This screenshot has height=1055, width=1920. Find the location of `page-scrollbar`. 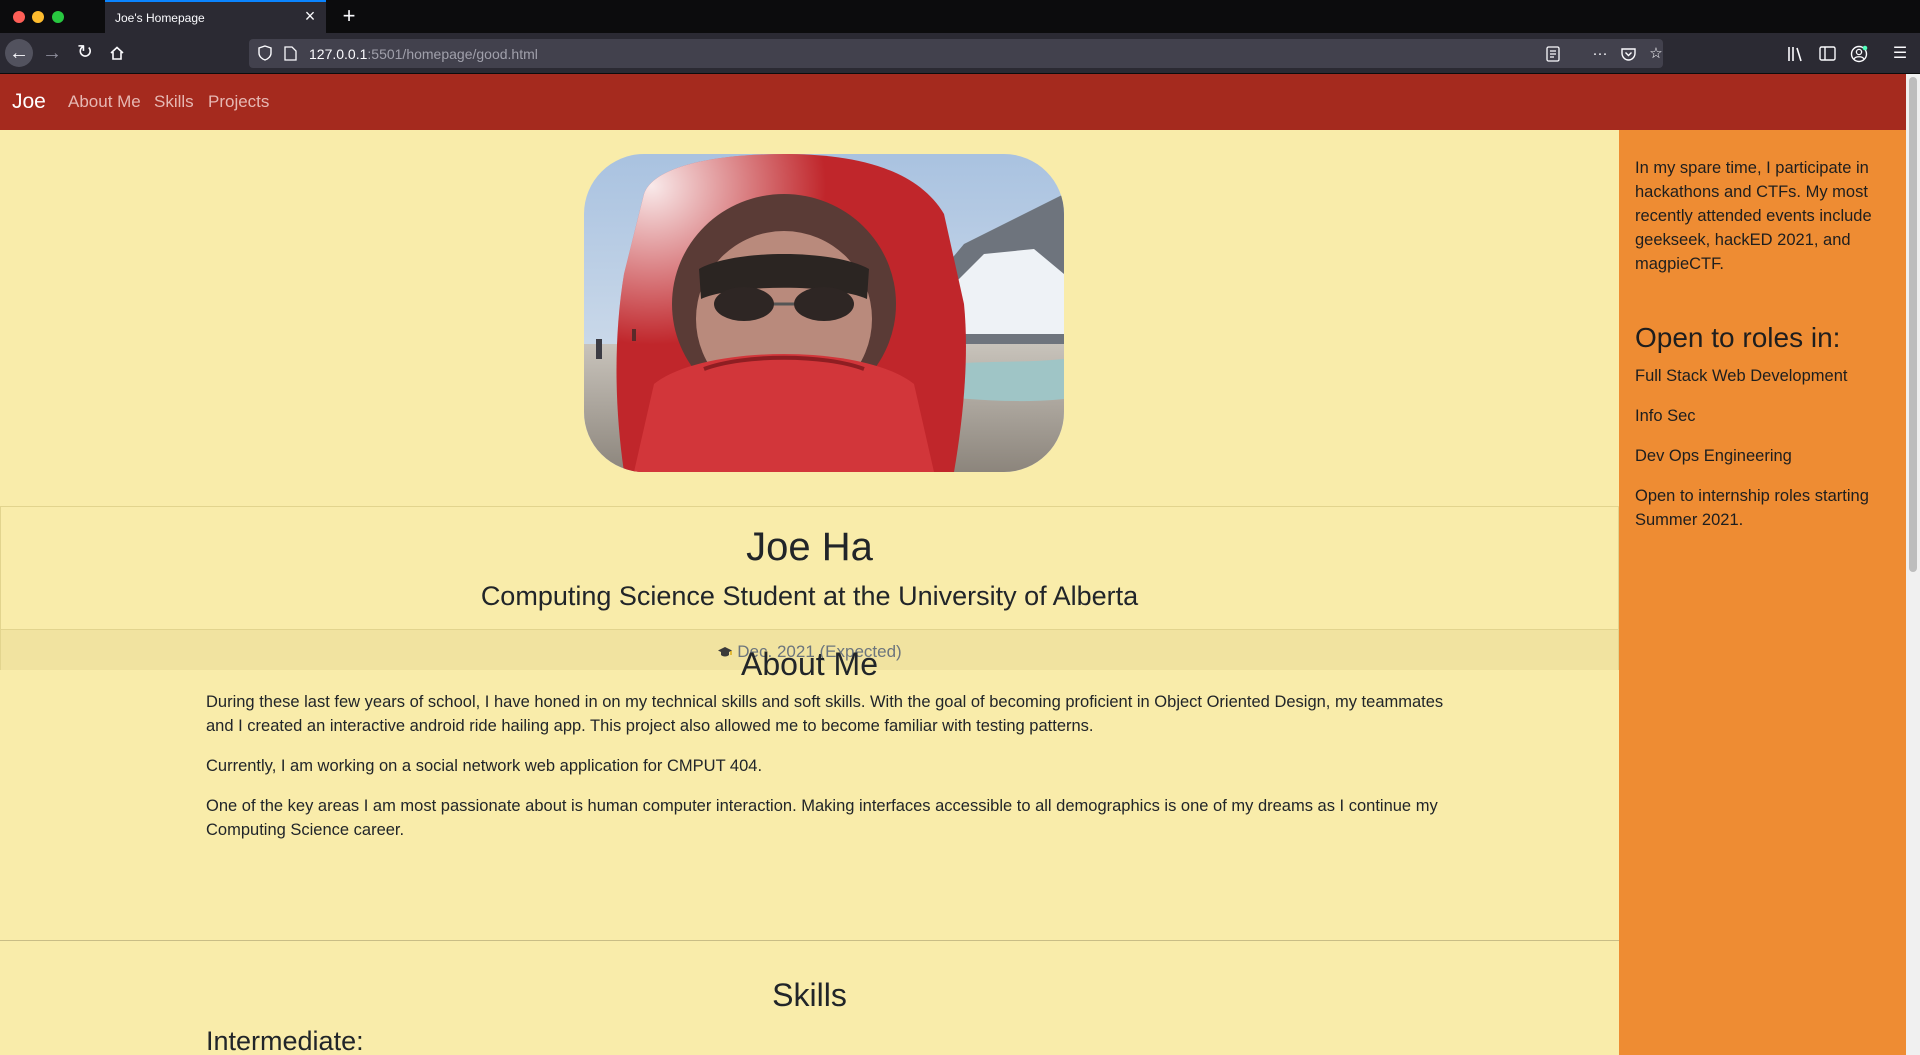

page-scrollbar is located at coordinates (1913, 564).